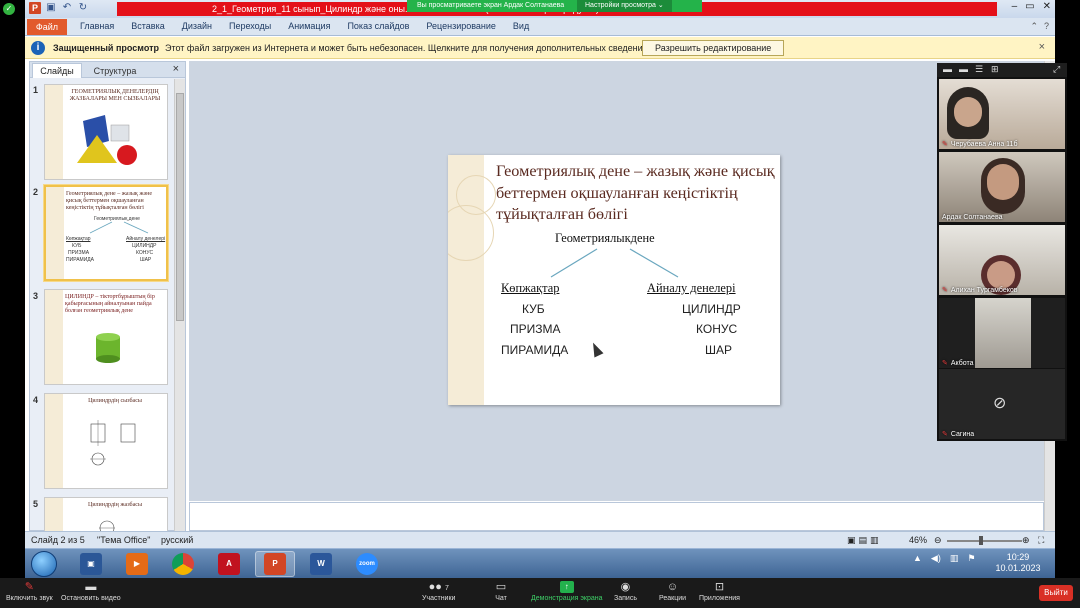 The image size is (1080, 608). What do you see at coordinates (980, 144) in the screenshot?
I see `participant-name: ✎ Черубаева Анна 11б` at bounding box center [980, 144].